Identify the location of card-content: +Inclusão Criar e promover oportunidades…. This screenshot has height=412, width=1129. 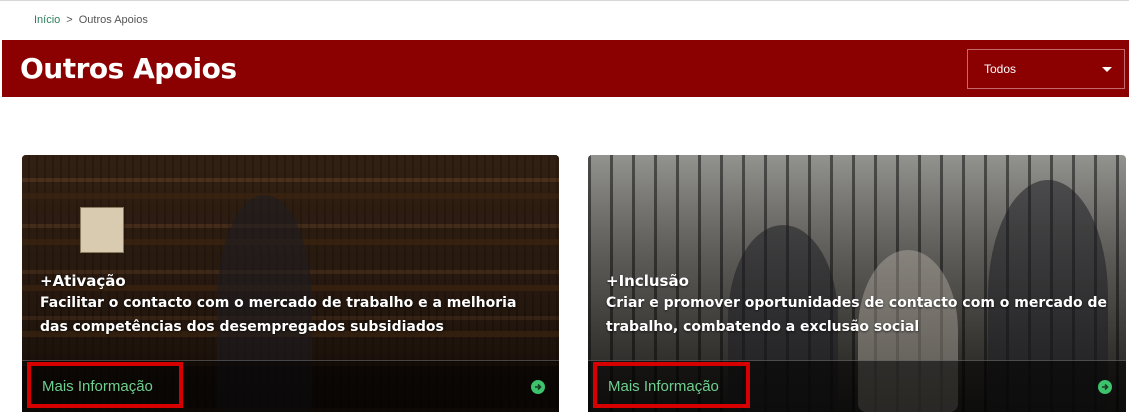
(860, 305).